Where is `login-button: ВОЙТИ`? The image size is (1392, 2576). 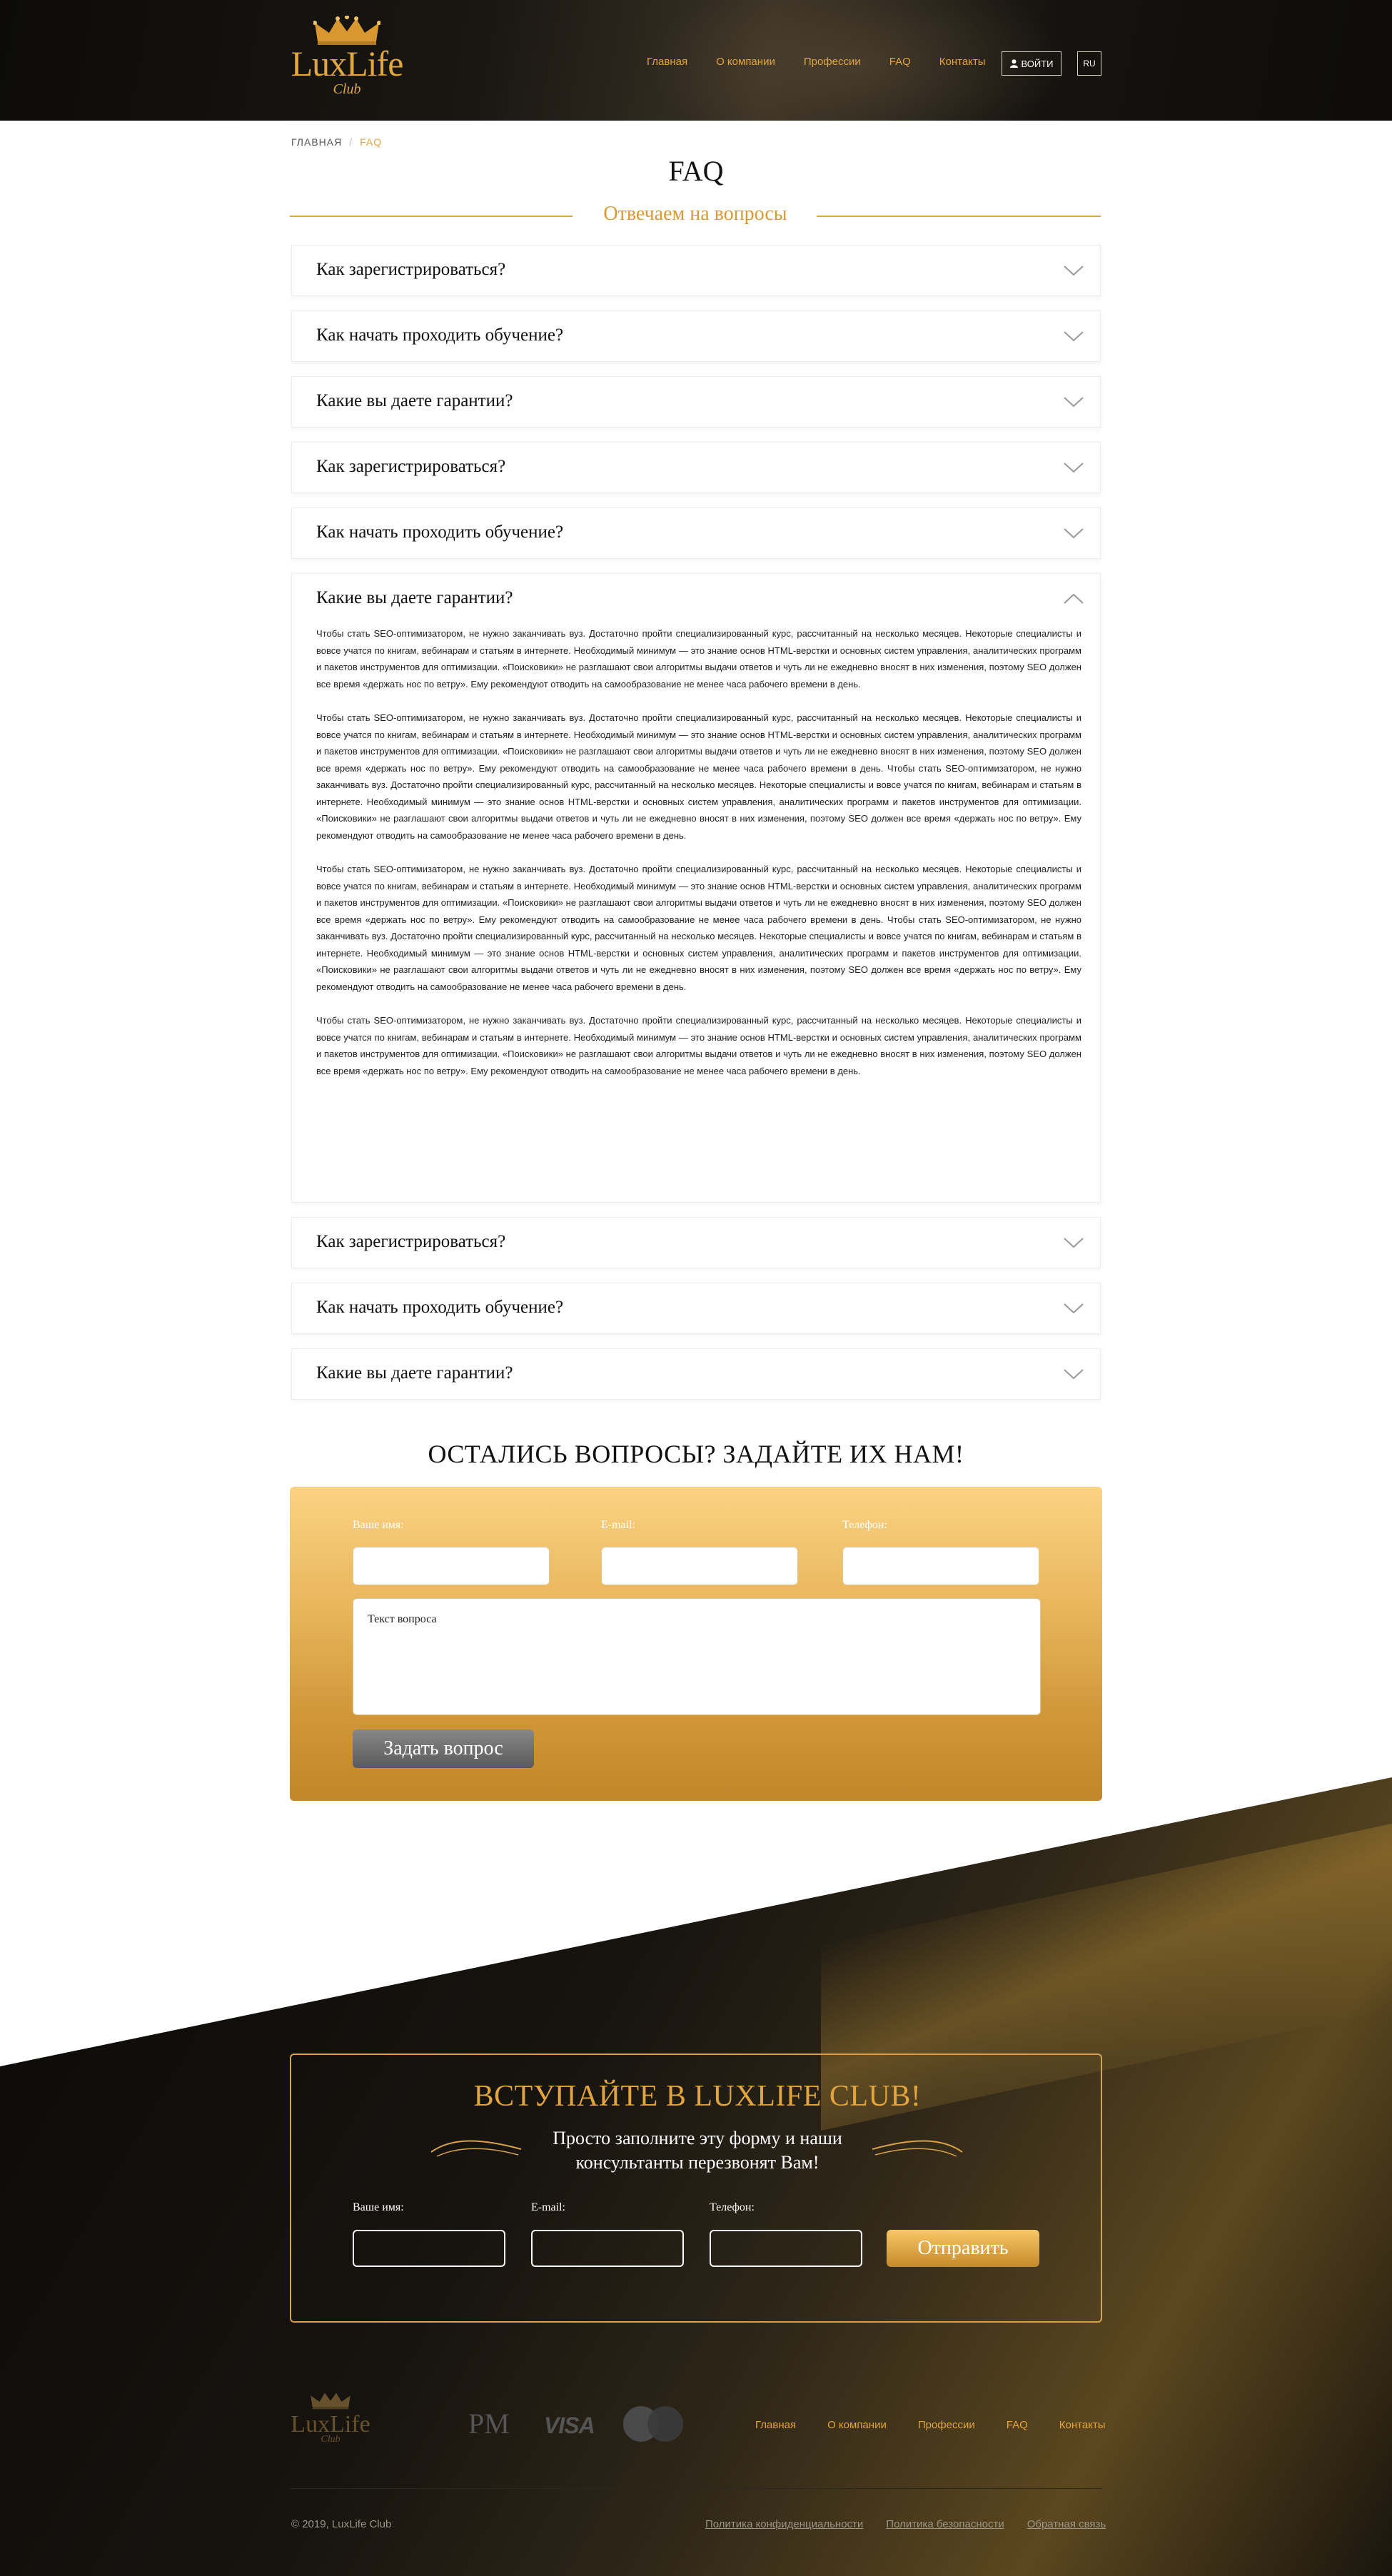 login-button: ВОЙТИ is located at coordinates (1031, 63).